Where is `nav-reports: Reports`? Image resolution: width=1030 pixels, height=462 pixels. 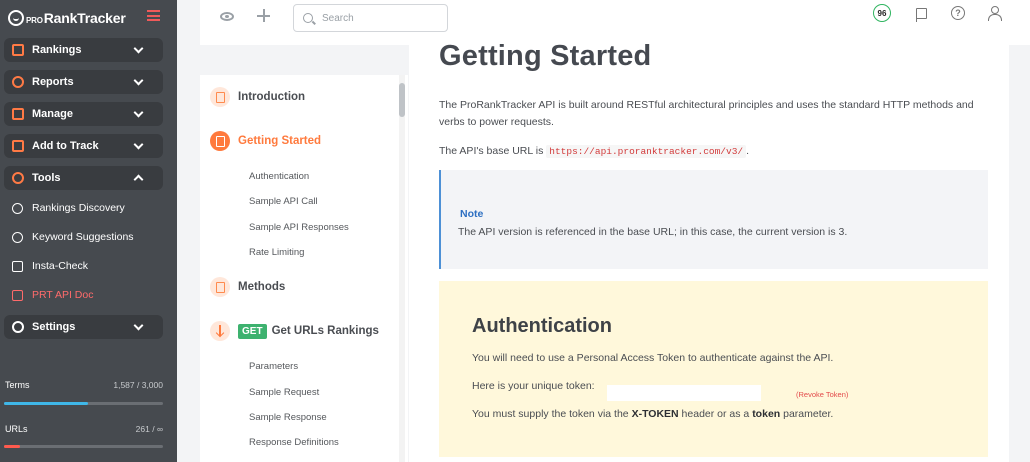
nav-reports: Reports is located at coordinates (83, 82).